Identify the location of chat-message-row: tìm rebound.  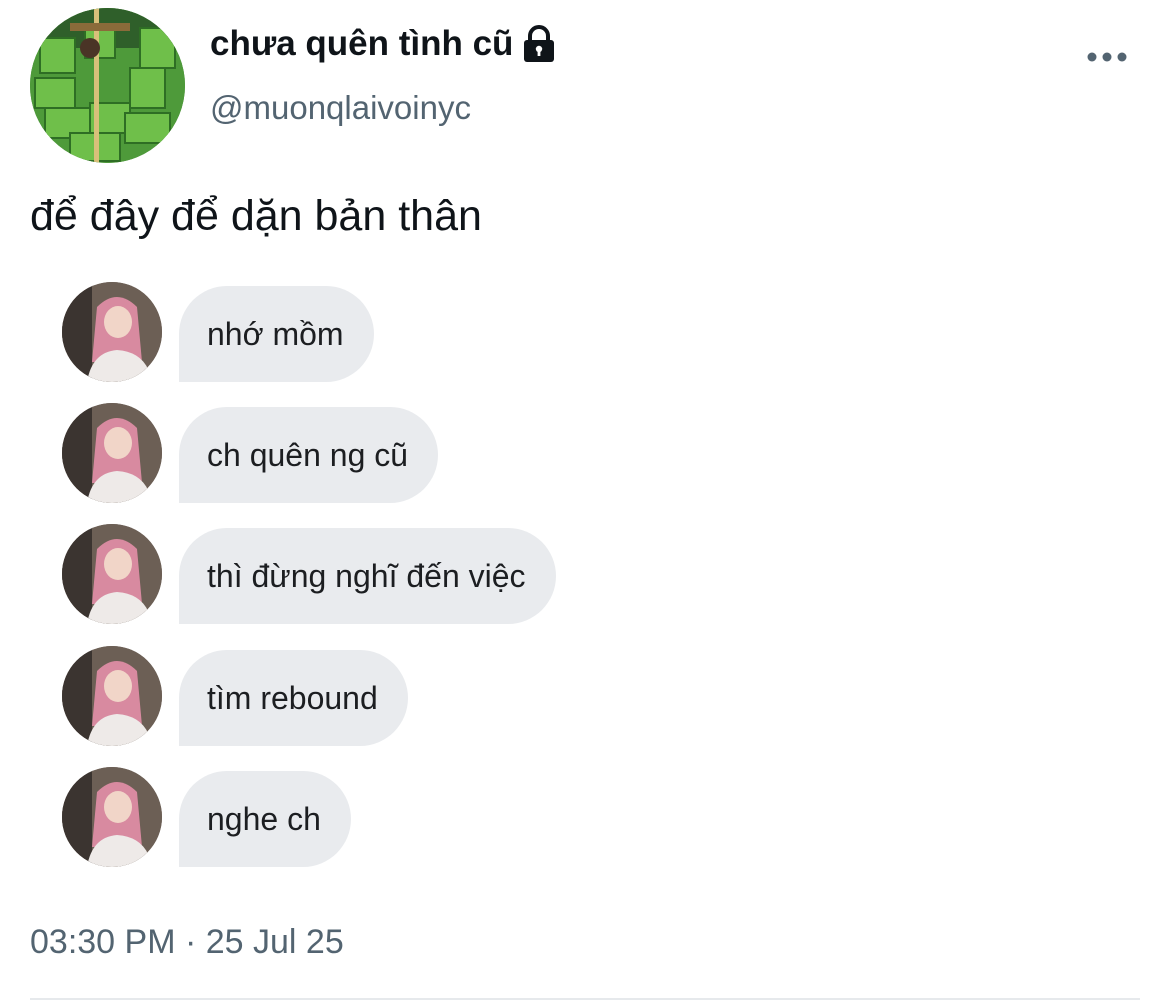
(372, 696).